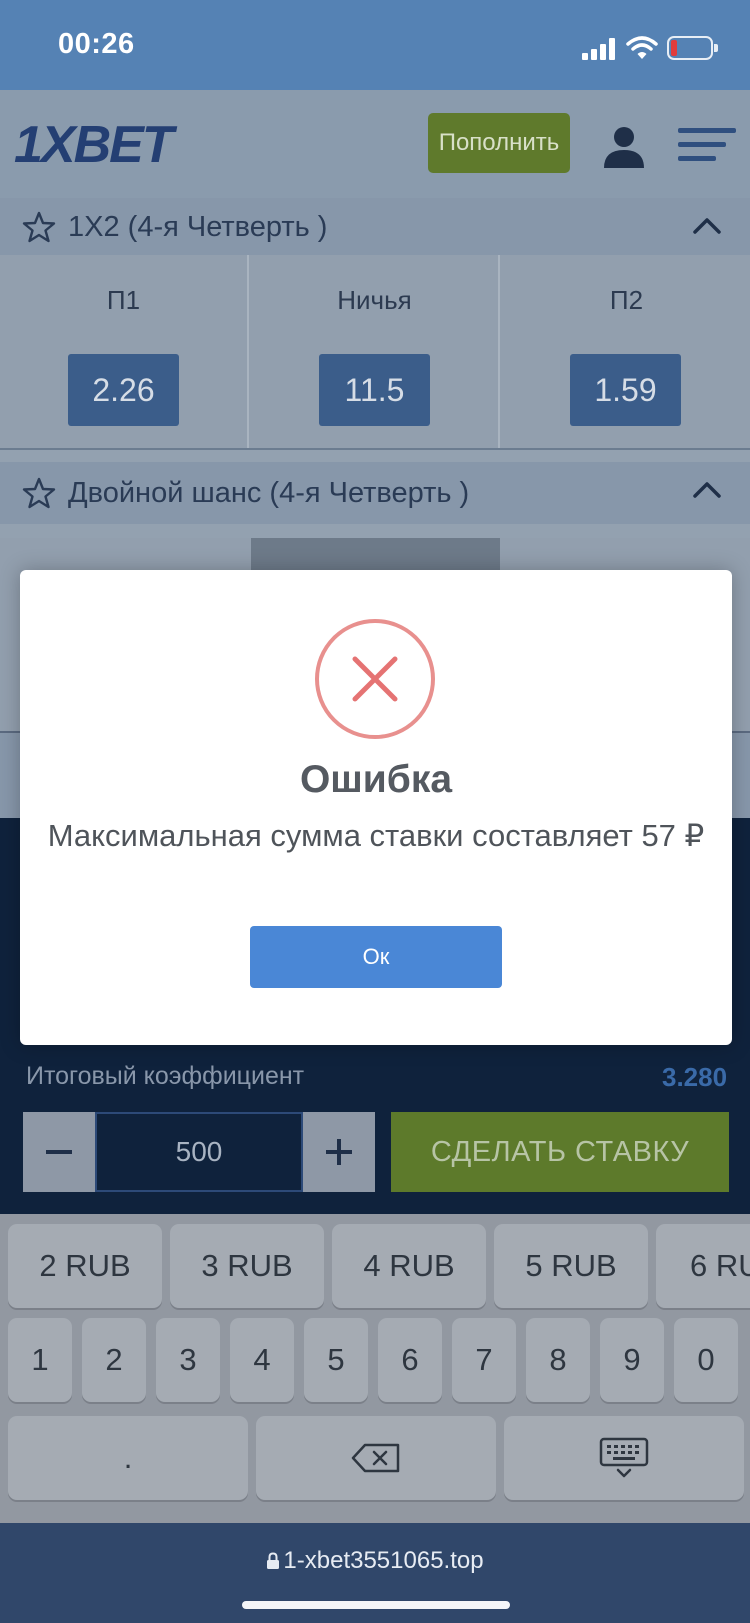 The width and height of the screenshot is (750, 1623). Describe the element at coordinates (383, 1560) in the screenshot. I see `url-text: 1-xbet3551065.top` at that location.